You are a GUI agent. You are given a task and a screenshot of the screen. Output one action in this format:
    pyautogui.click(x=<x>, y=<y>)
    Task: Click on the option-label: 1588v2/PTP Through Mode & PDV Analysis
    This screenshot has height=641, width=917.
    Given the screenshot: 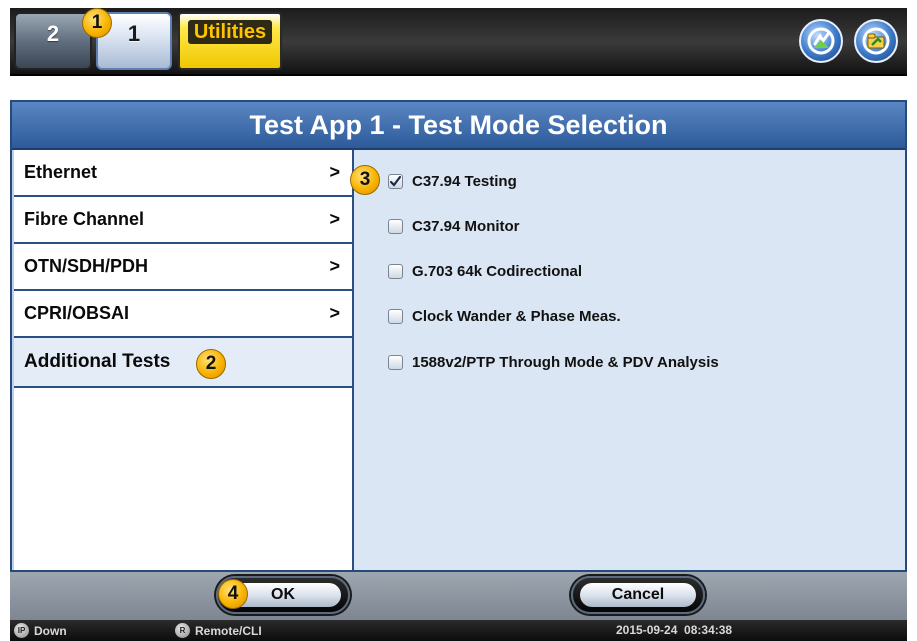 What is the action you would take?
    pyautogui.click(x=565, y=362)
    